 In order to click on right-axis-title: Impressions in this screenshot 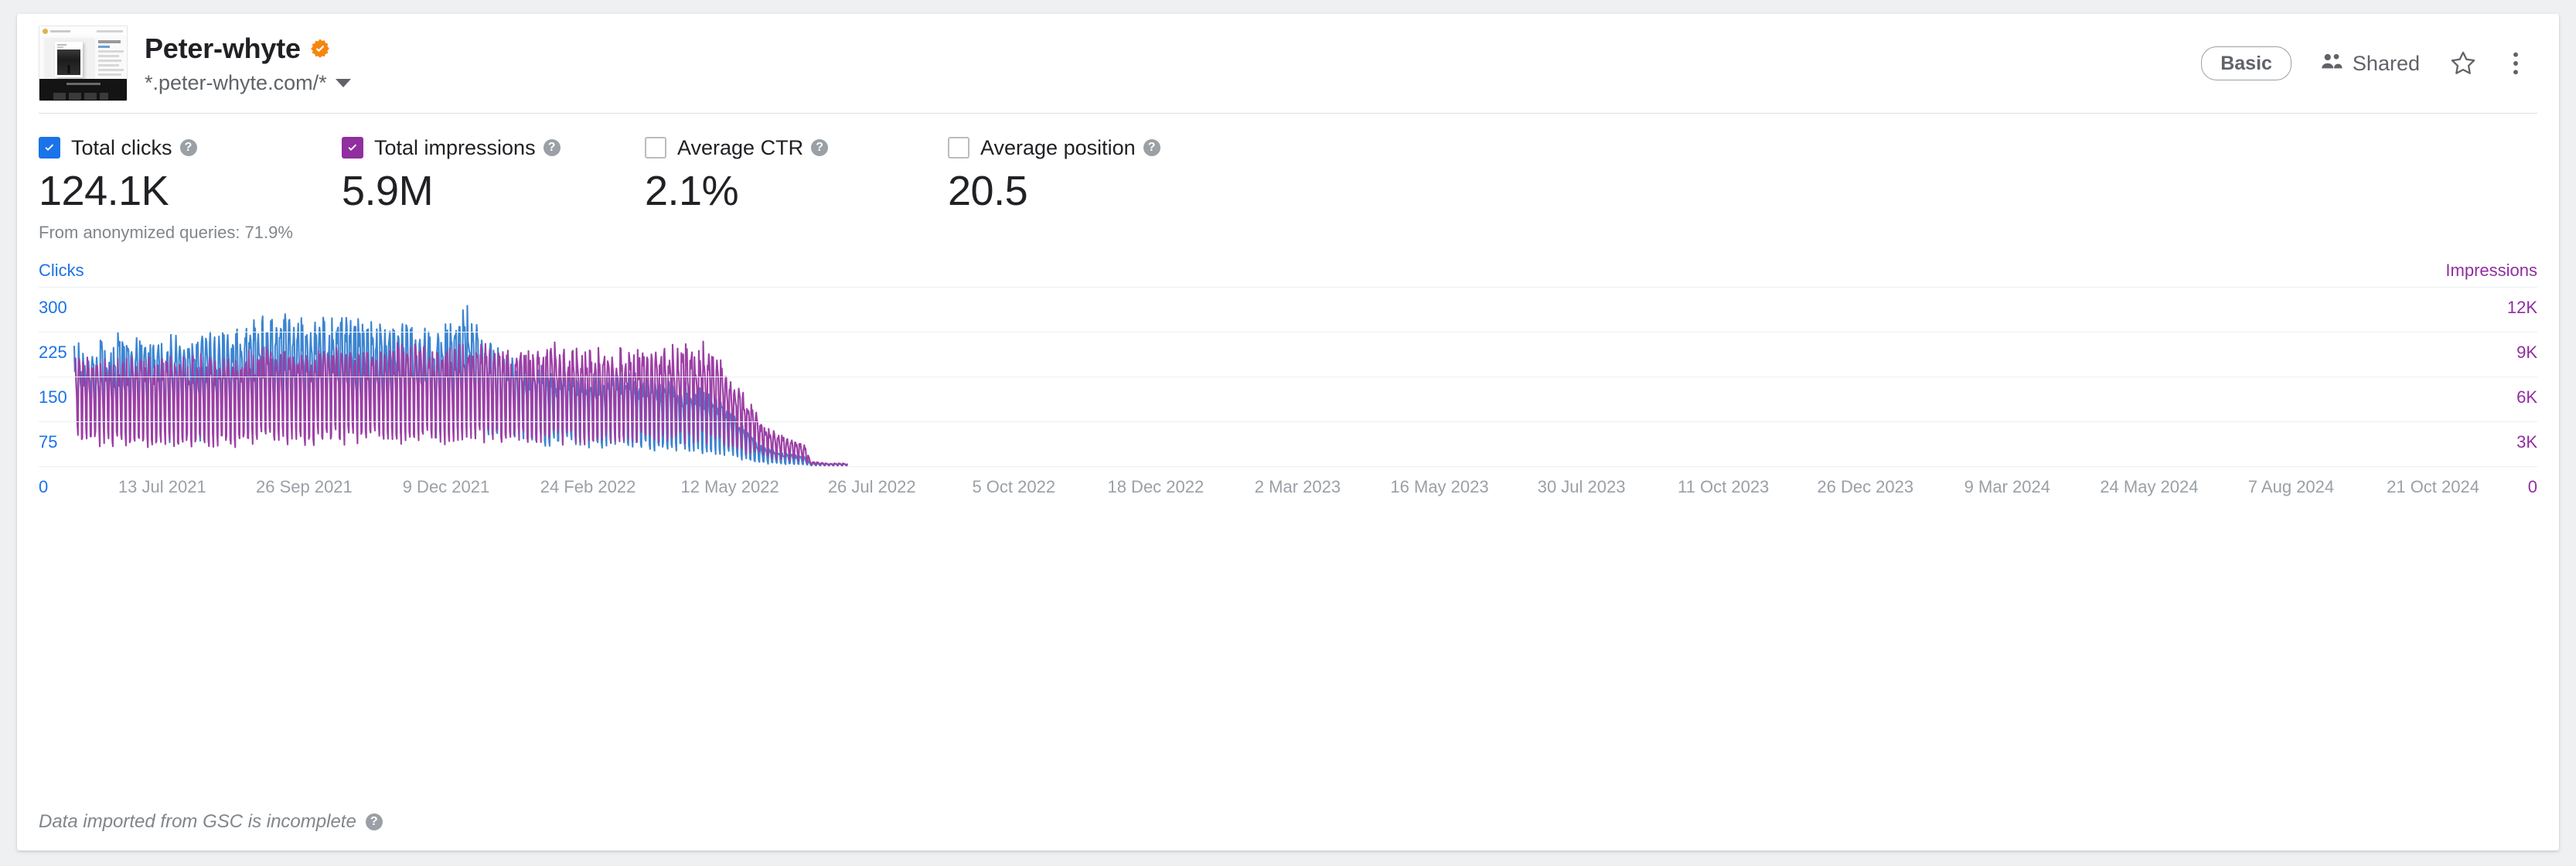, I will do `click(2491, 270)`.